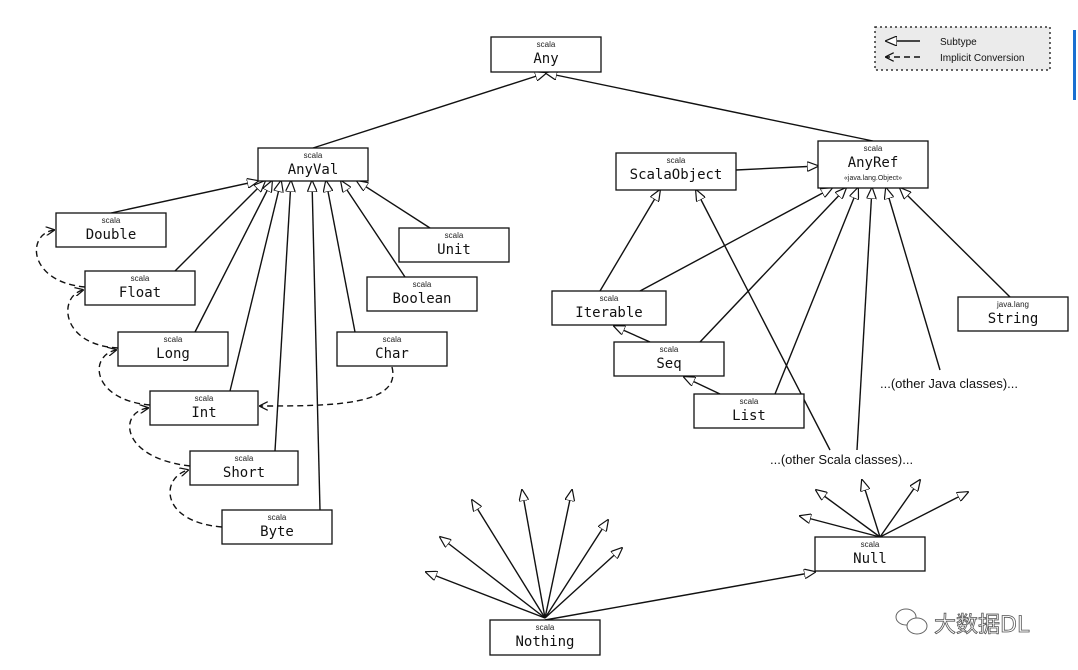  I want to click on node-int: scala Int, so click(204, 408).